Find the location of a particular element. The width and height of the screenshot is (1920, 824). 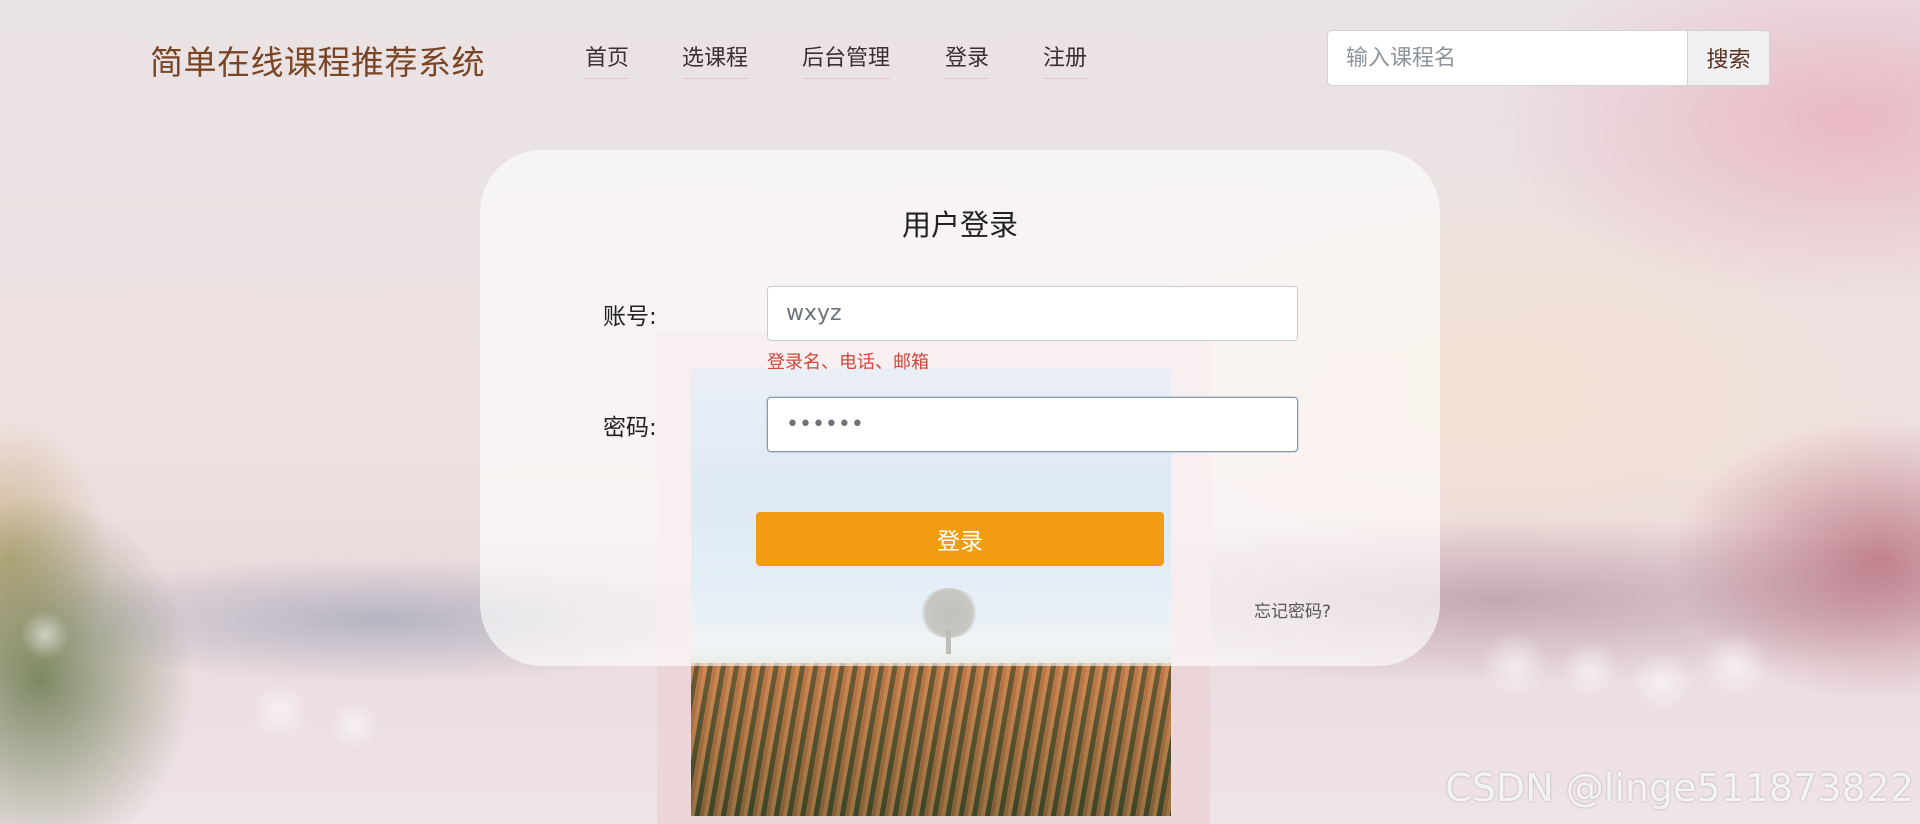

account-label: 账号: is located at coordinates (630, 317).